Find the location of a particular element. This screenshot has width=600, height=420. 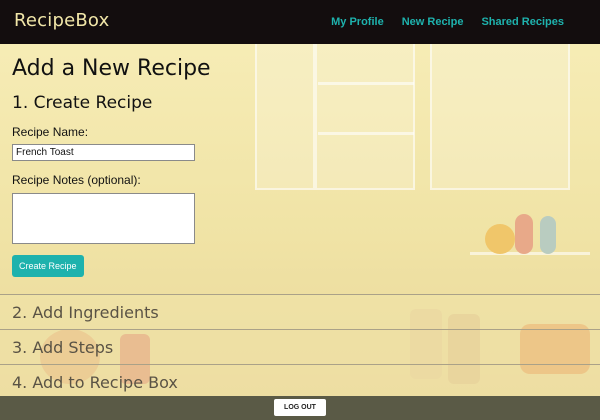

logout-button: LOG OUT is located at coordinates (300, 407).